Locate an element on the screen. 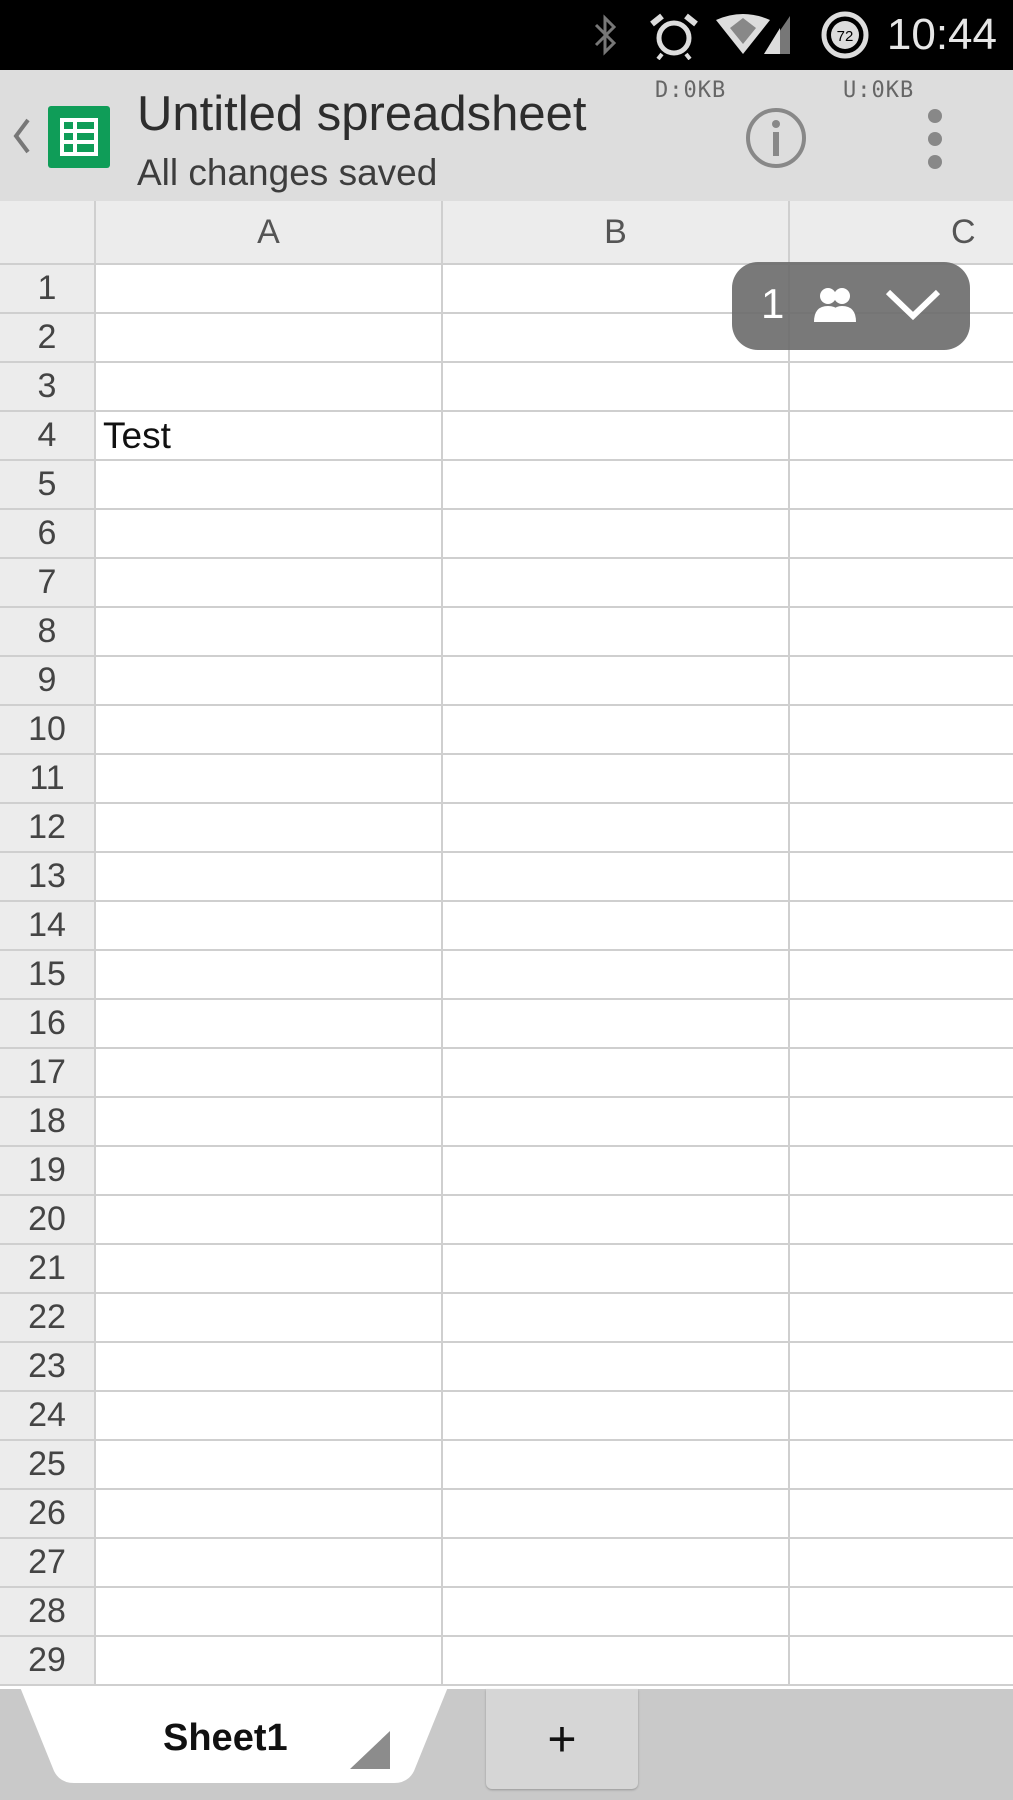 The image size is (1013, 1800). cell-c21 is located at coordinates (901, 1269).